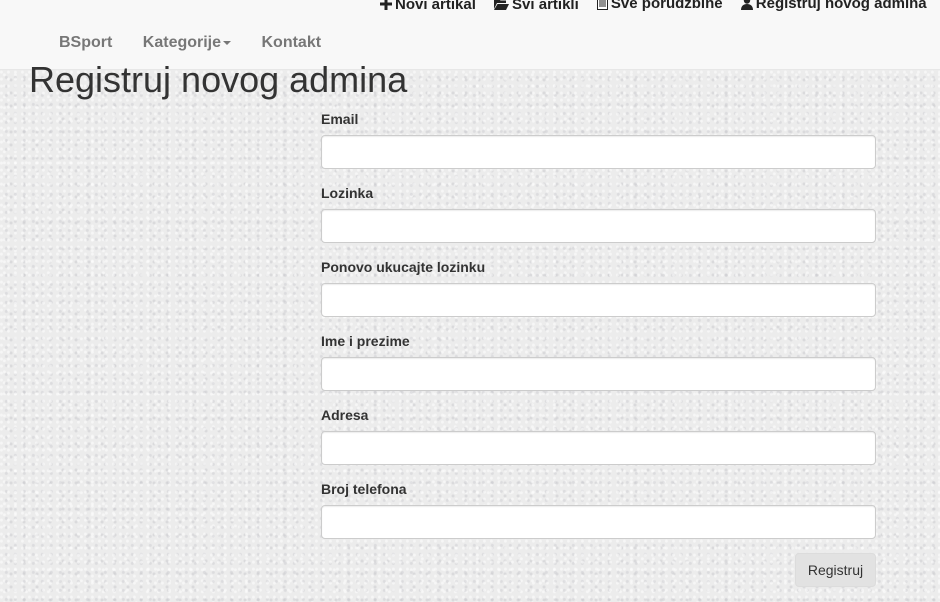 The width and height of the screenshot is (940, 602). What do you see at coordinates (403, 267) in the screenshot?
I see `confirm-password-label: Ponovo ukucajte lozinku` at bounding box center [403, 267].